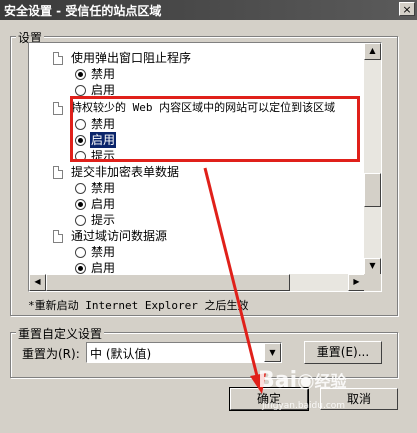 The width and height of the screenshot is (417, 433). Describe the element at coordinates (306, 380) in the screenshot. I see `paw-icon: ◉` at that location.